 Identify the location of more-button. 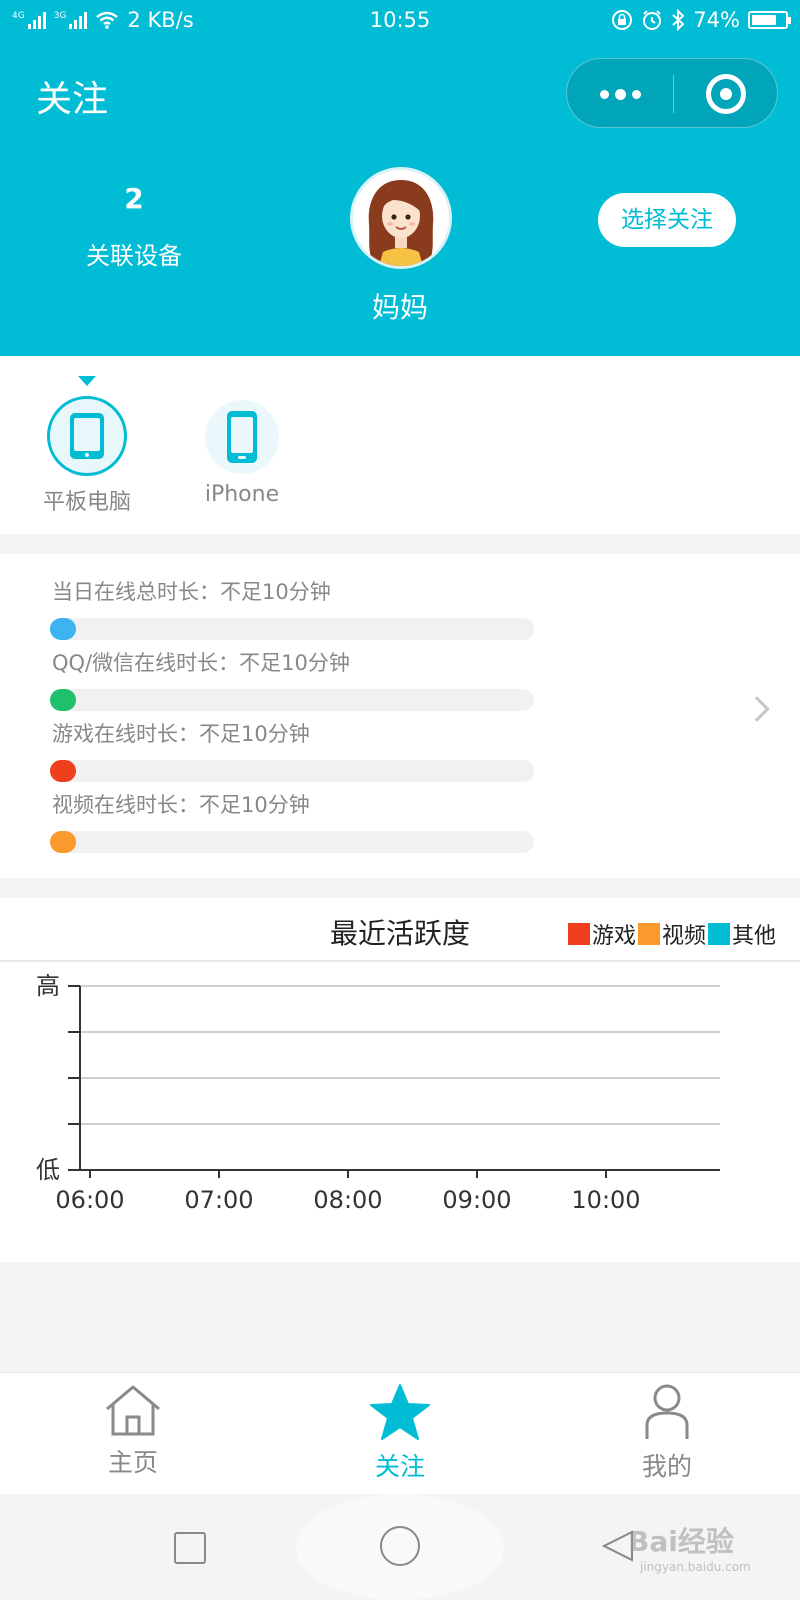
(620, 94).